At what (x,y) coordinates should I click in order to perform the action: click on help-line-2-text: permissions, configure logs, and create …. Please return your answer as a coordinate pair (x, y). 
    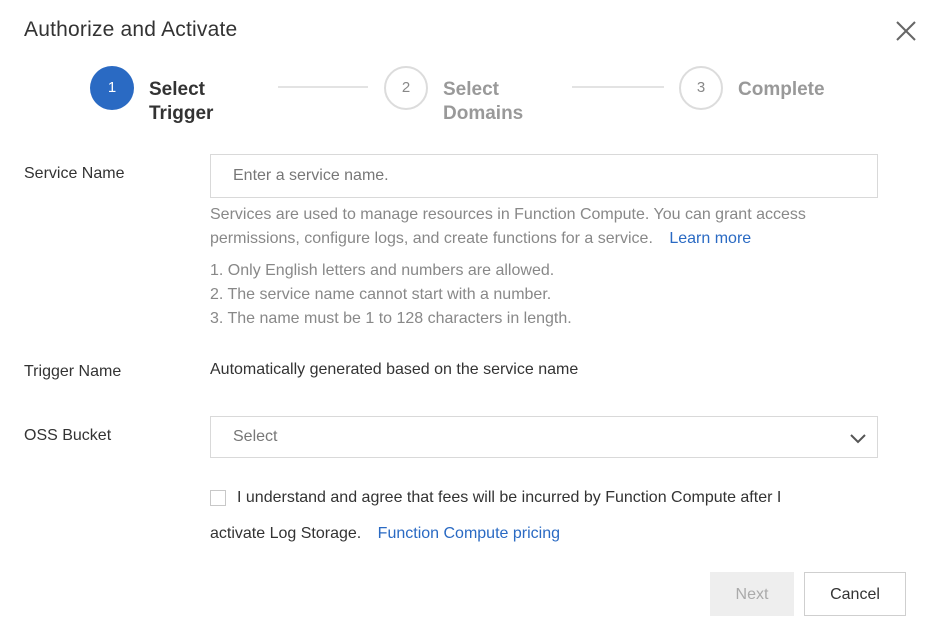
    Looking at the image, I should click on (431, 238).